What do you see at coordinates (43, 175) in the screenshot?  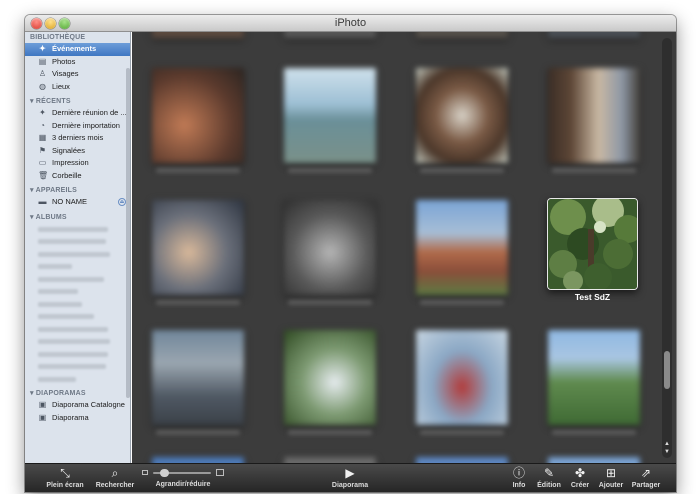 I see `trash-icon: 🗑` at bounding box center [43, 175].